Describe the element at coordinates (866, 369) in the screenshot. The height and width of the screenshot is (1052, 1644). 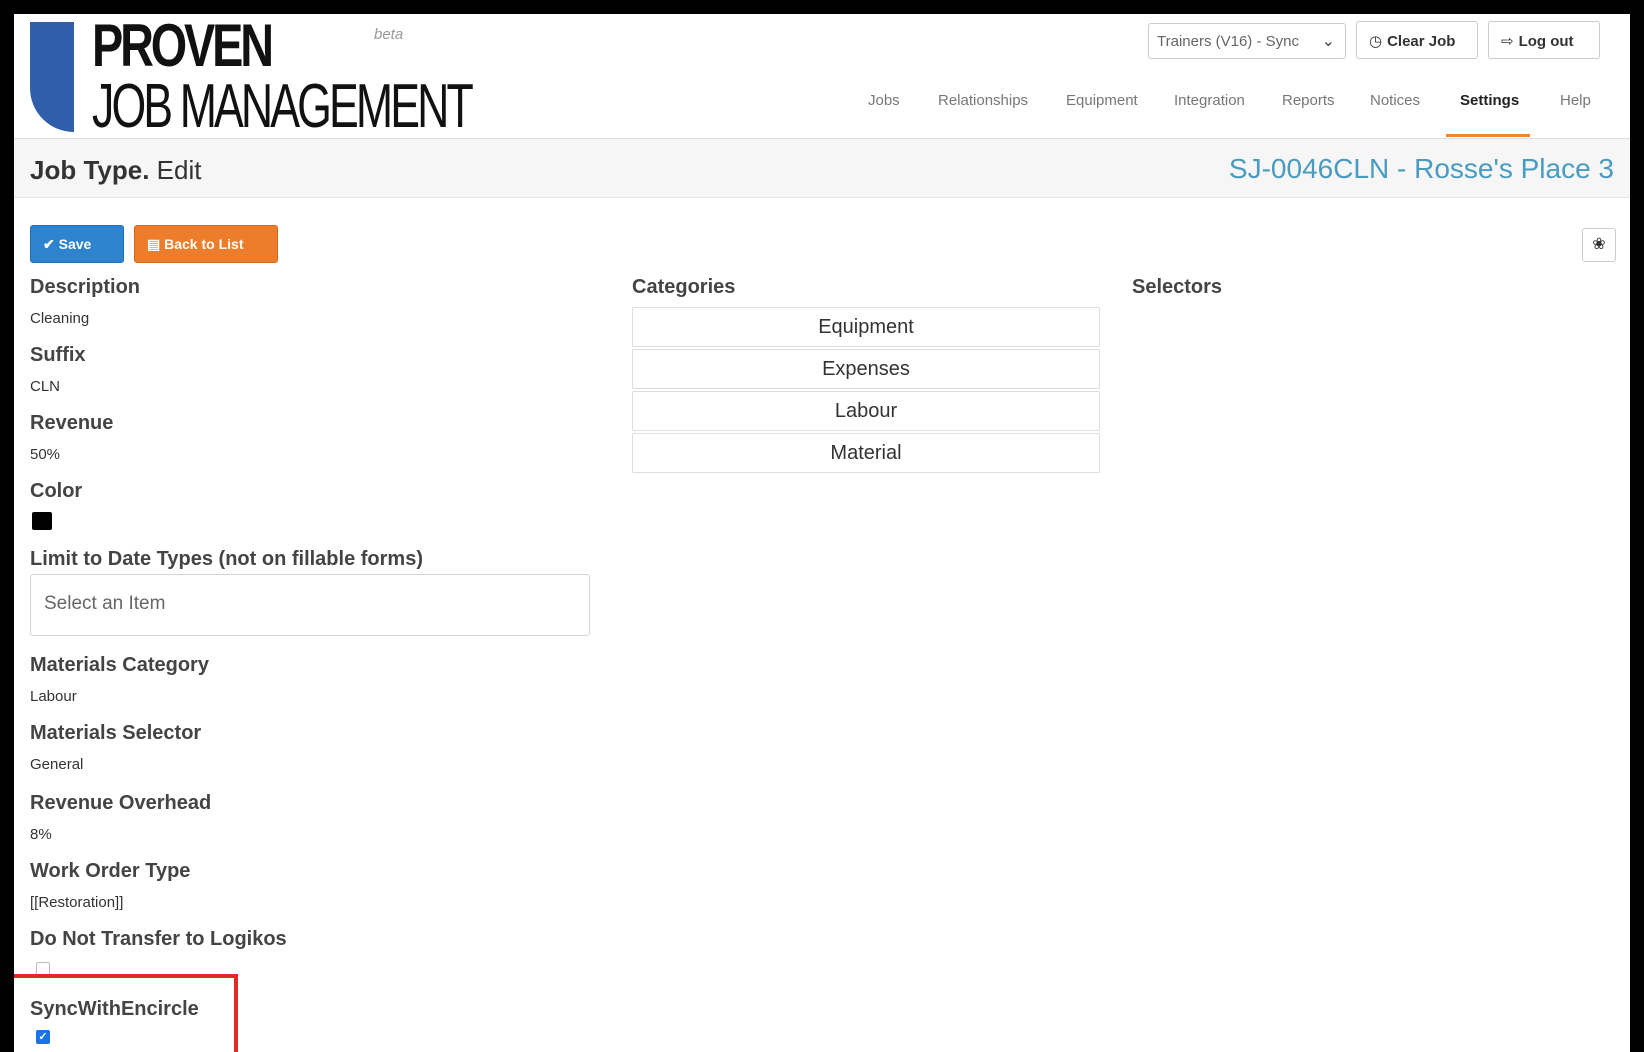
I see `list-item: Expenses` at that location.